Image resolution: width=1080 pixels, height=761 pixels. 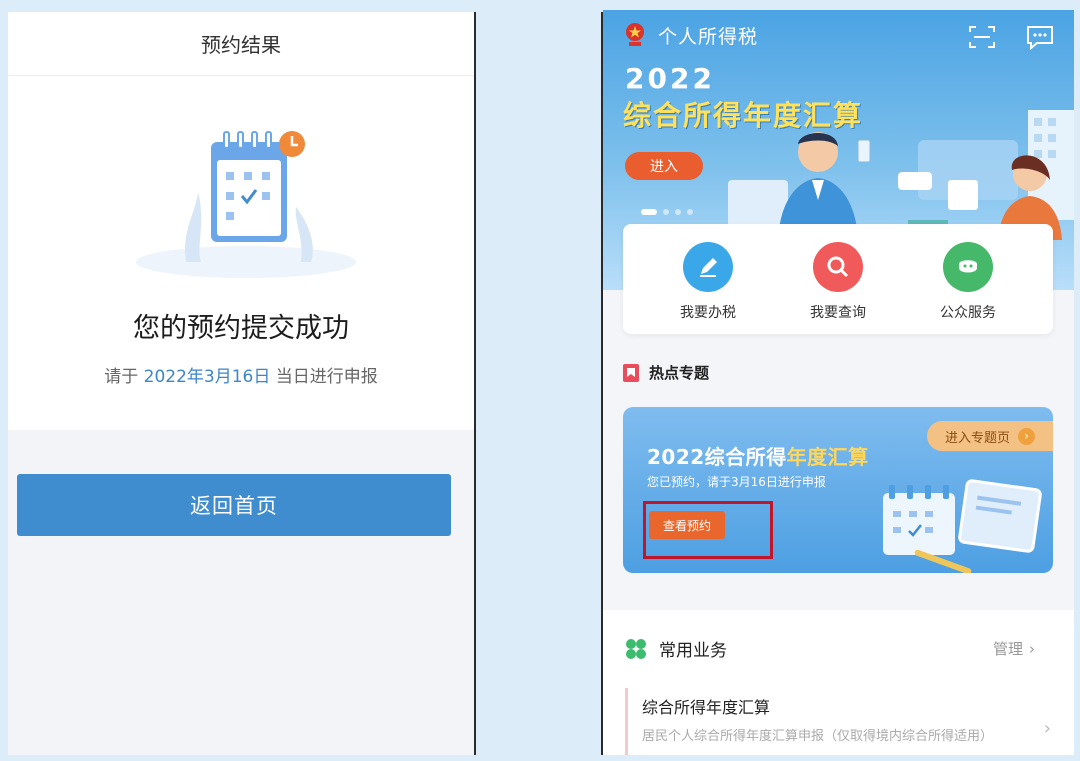 What do you see at coordinates (708, 267) in the screenshot?
I see `edit-icon` at bounding box center [708, 267].